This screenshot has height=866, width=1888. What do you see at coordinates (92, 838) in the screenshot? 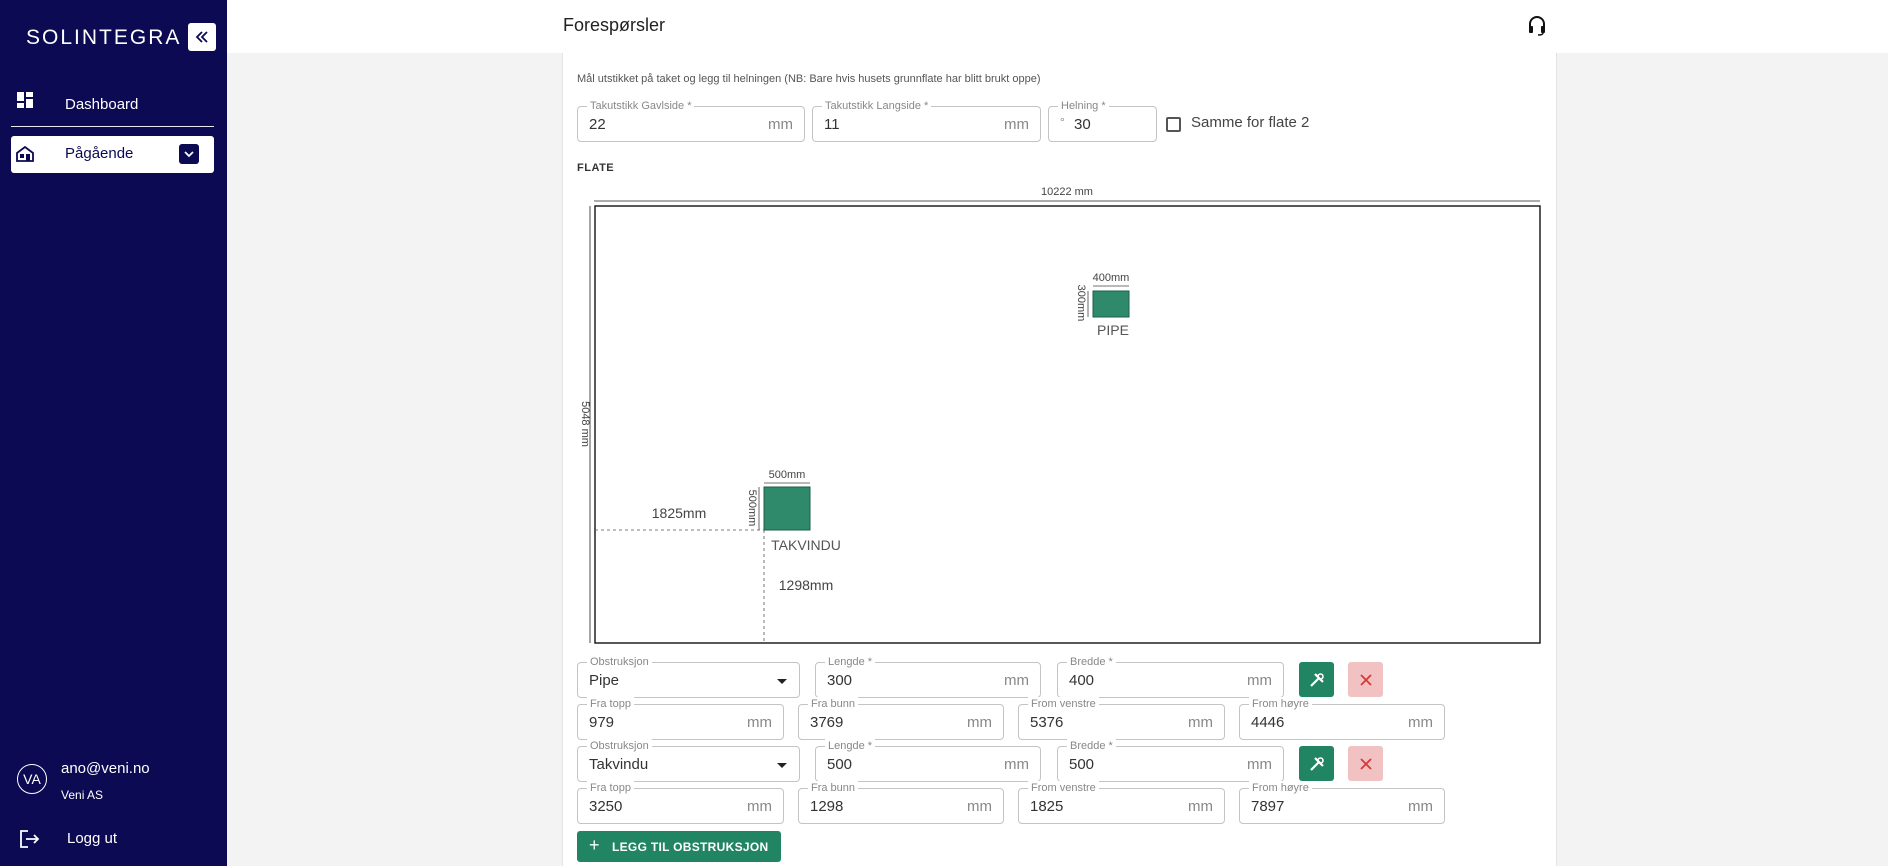
I see `logout-label: Logg ut` at bounding box center [92, 838].